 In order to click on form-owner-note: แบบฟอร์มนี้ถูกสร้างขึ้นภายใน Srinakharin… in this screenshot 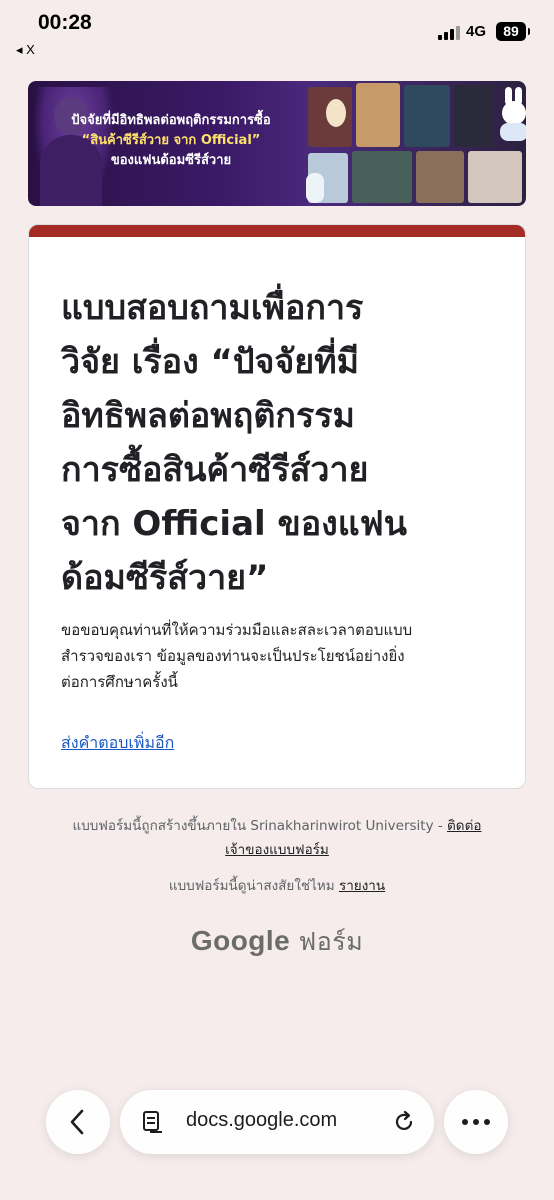, I will do `click(277, 838)`.